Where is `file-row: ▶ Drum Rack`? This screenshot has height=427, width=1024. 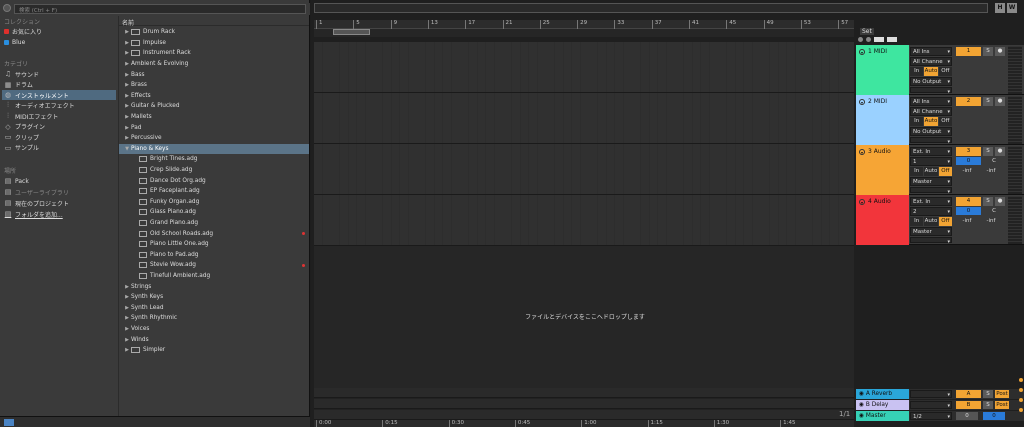 file-row: ▶ Drum Rack is located at coordinates (214, 32).